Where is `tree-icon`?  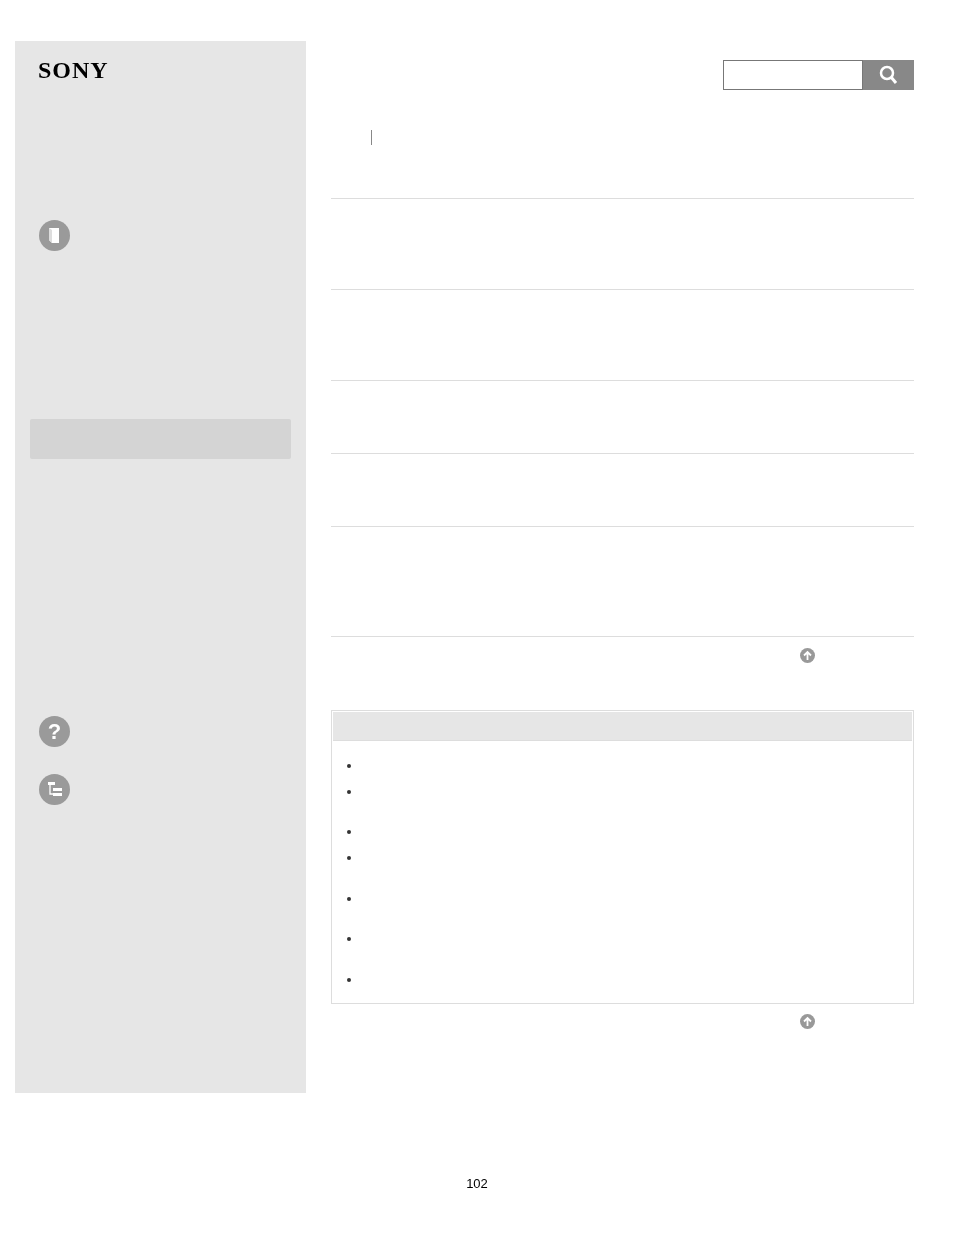 tree-icon is located at coordinates (54, 789).